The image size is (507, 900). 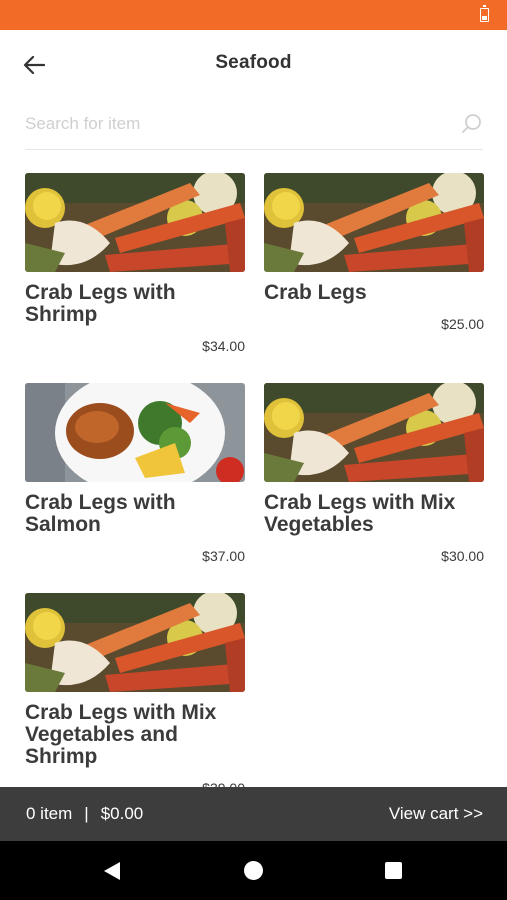 I want to click on app-bar: Seafood, so click(x=253, y=64).